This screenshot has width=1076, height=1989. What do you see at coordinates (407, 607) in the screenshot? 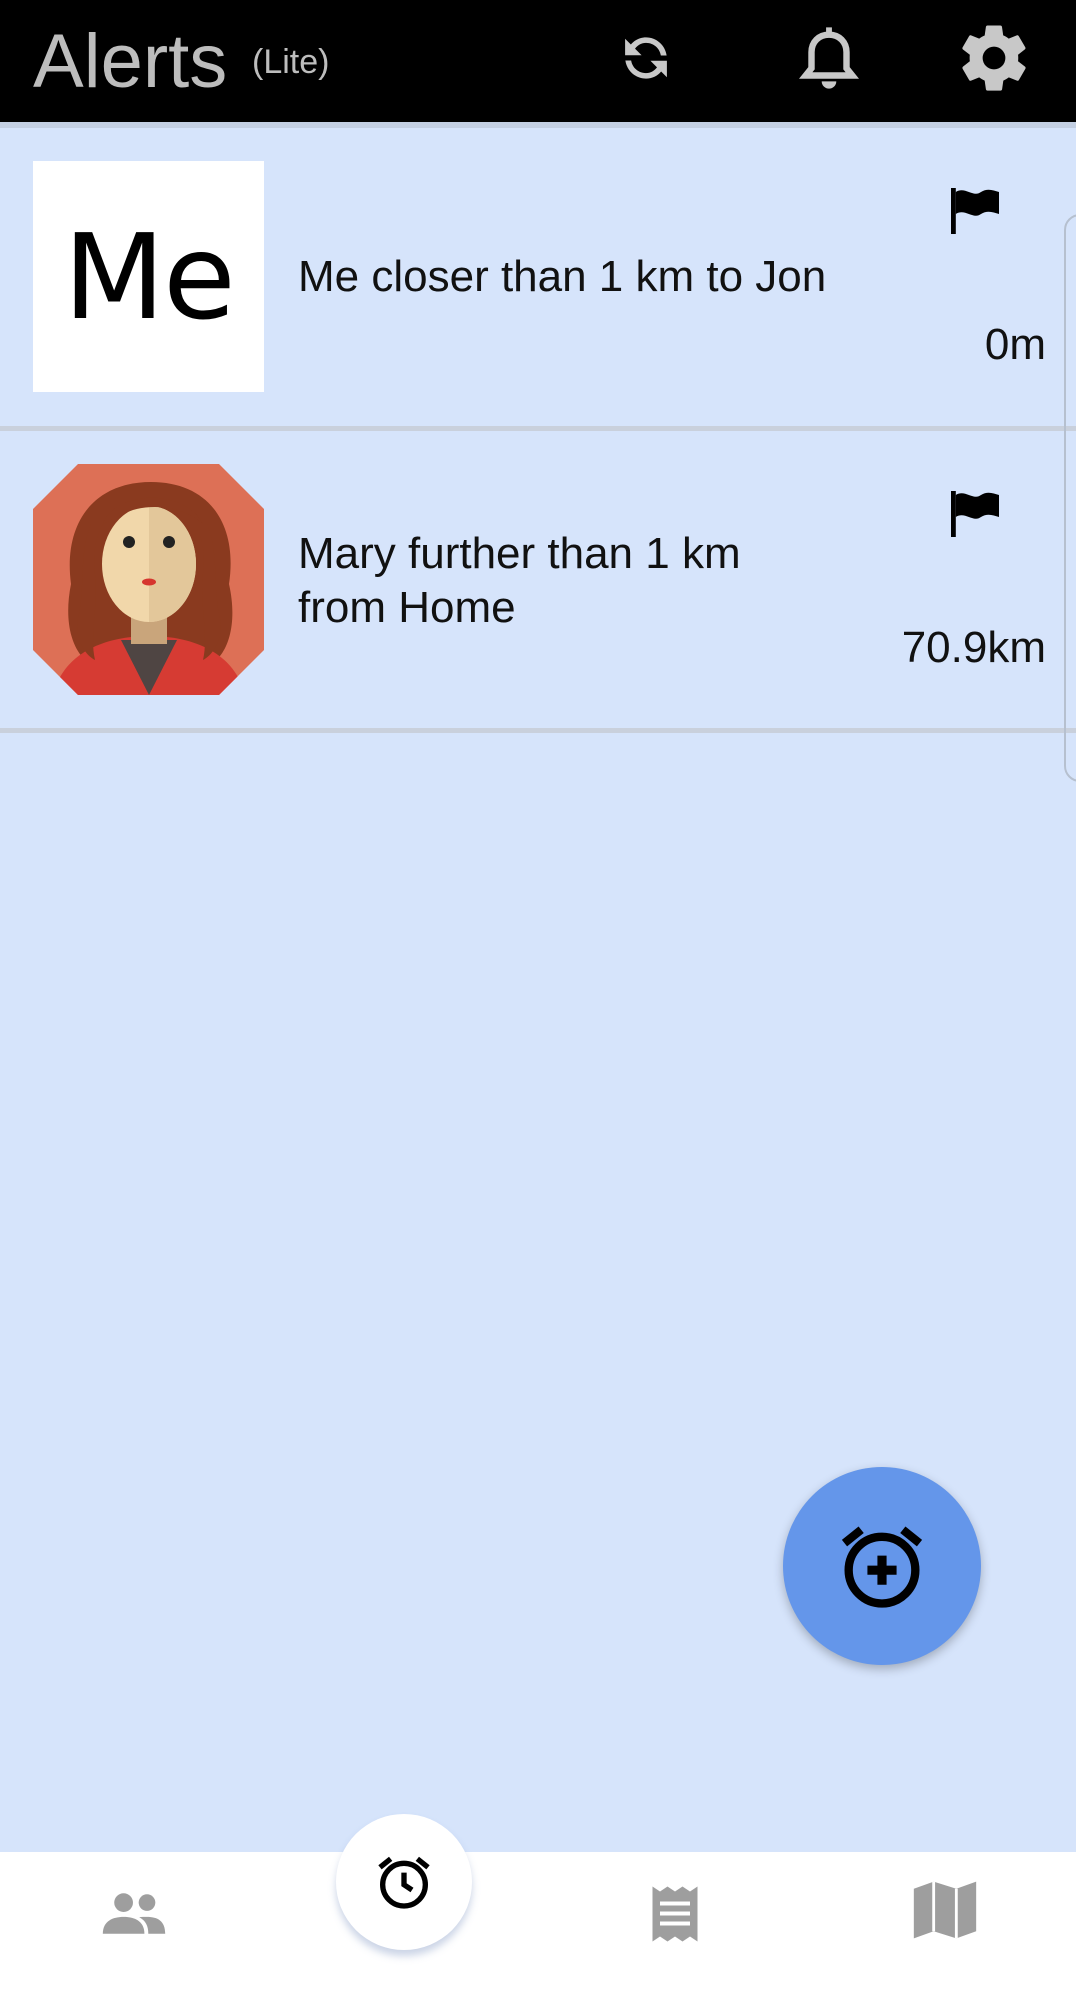
I see `alert-text-line2: from Home` at bounding box center [407, 607].